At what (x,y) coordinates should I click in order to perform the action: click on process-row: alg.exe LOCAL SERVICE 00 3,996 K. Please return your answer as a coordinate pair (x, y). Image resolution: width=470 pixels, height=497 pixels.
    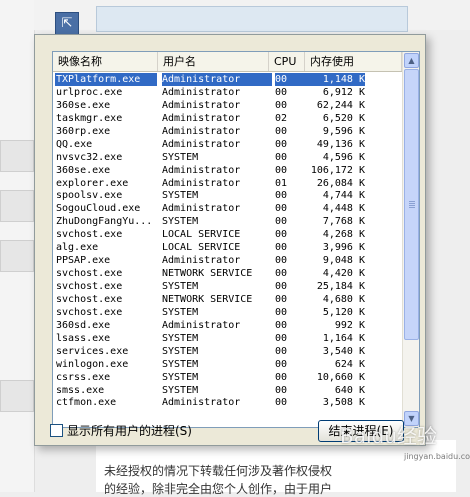
    Looking at the image, I should click on (227, 247).